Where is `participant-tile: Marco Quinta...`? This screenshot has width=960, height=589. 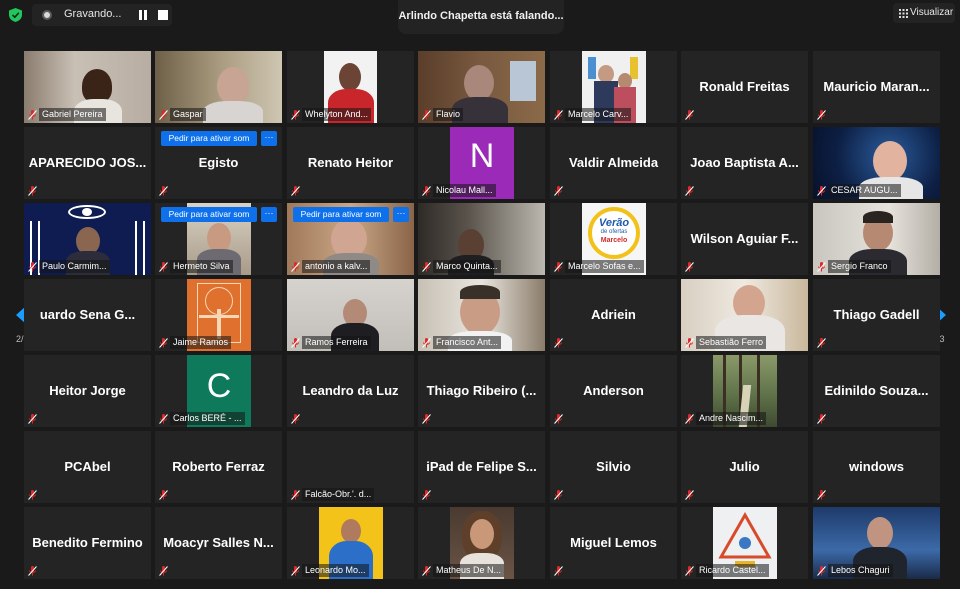 participant-tile: Marco Quinta... is located at coordinates (481, 239).